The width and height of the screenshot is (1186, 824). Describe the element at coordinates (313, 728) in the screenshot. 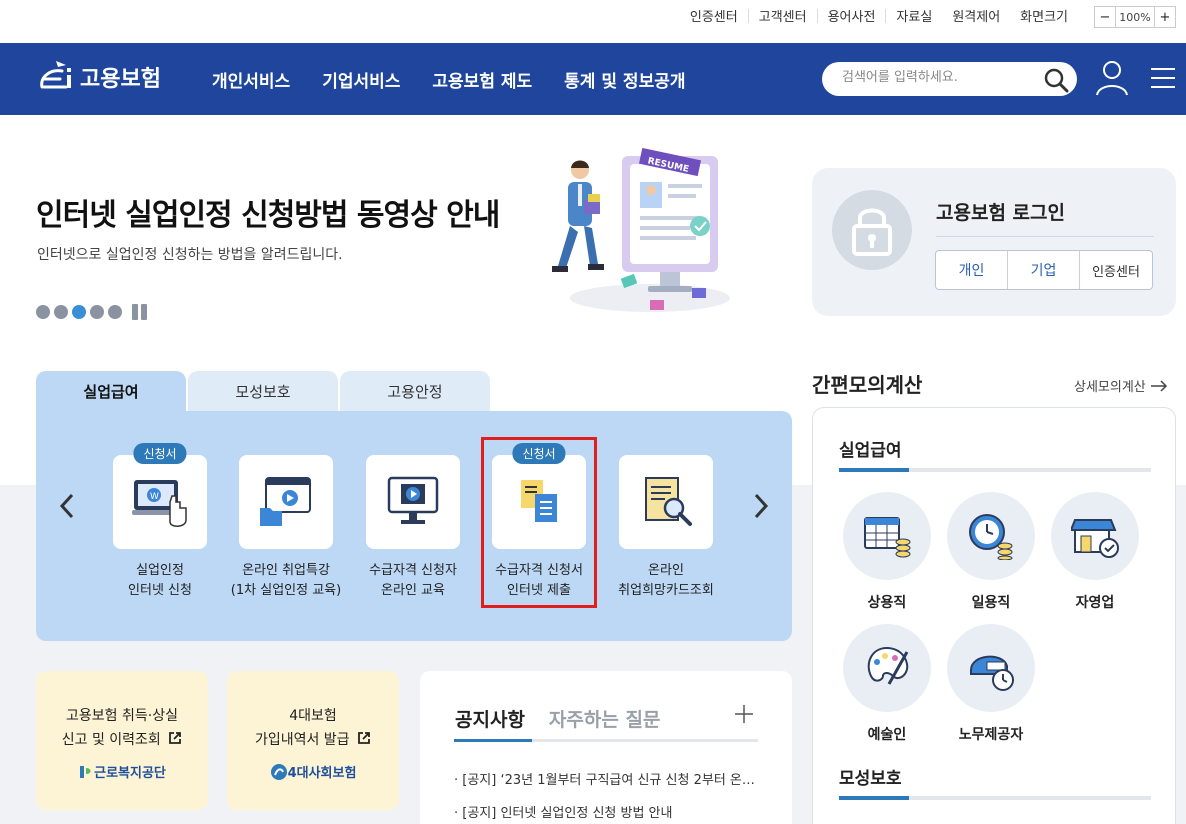

I see `ext-card-text: 4대보험 가입내역서 발급` at that location.